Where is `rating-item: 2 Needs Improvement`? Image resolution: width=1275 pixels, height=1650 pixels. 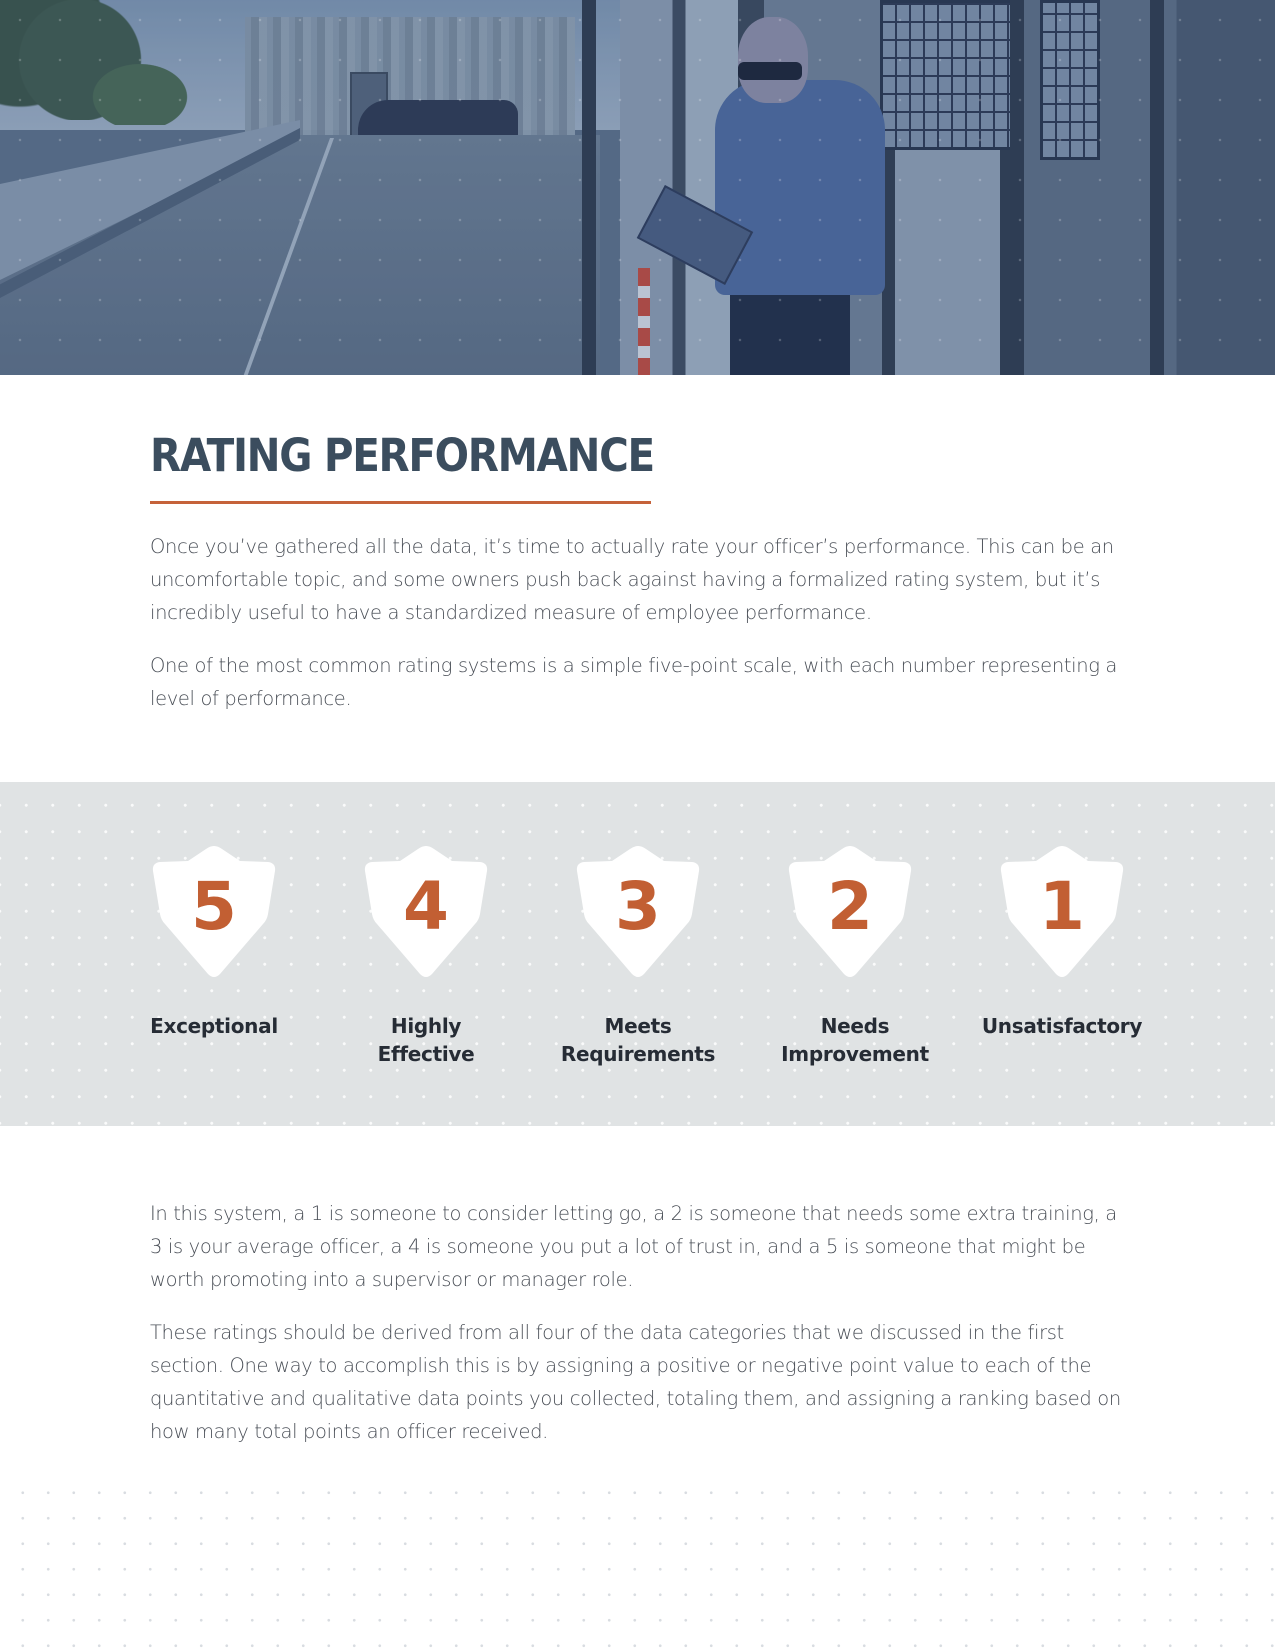 rating-item: 2 Needs Improvement is located at coordinates (850, 956).